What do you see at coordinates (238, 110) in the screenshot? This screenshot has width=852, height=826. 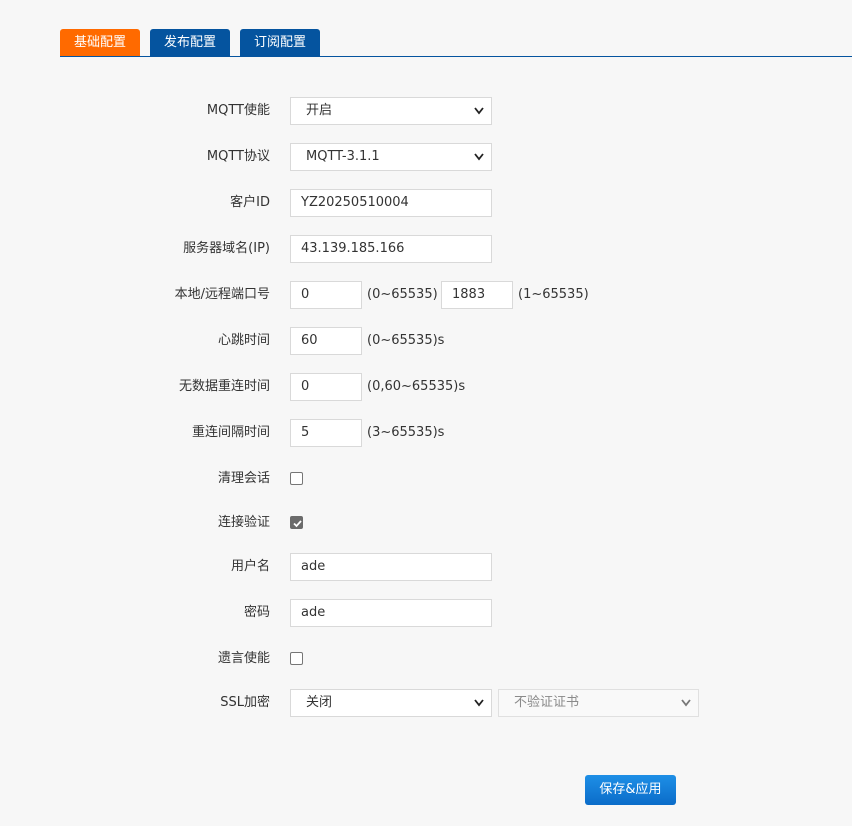 I see `mqtt-enable-label: MQTT使能` at bounding box center [238, 110].